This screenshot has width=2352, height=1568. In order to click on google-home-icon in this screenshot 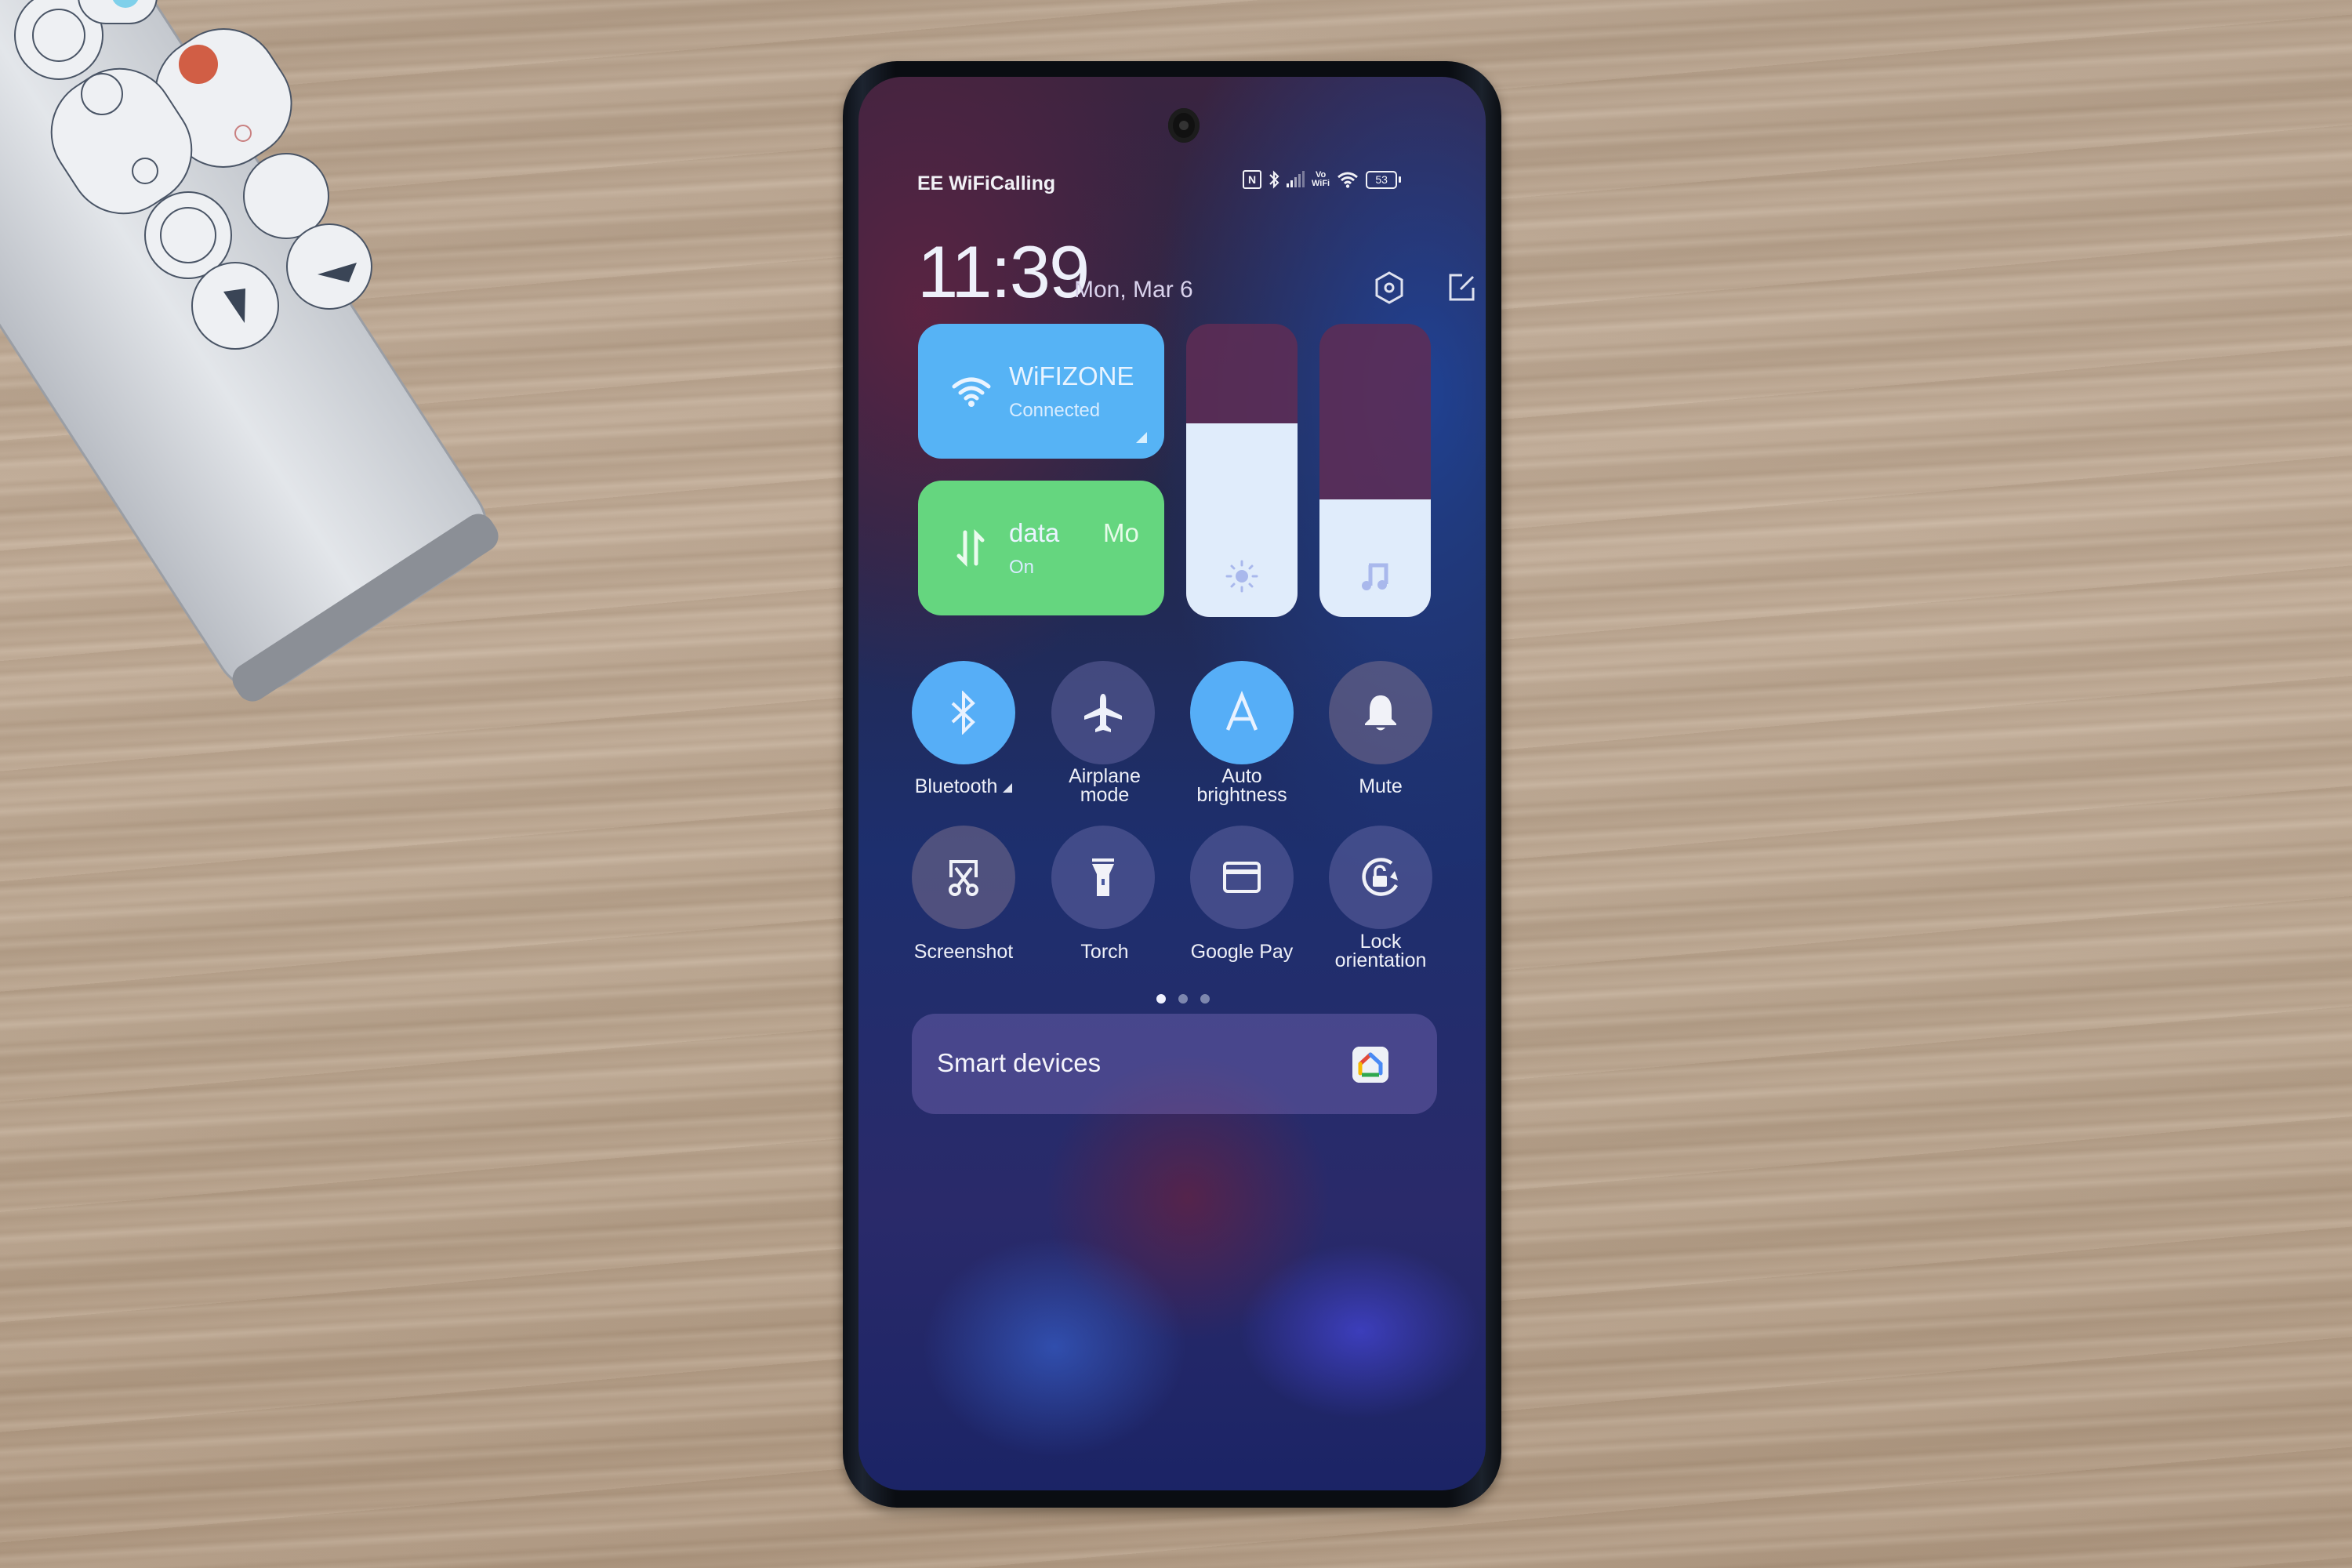, I will do `click(1370, 1065)`.